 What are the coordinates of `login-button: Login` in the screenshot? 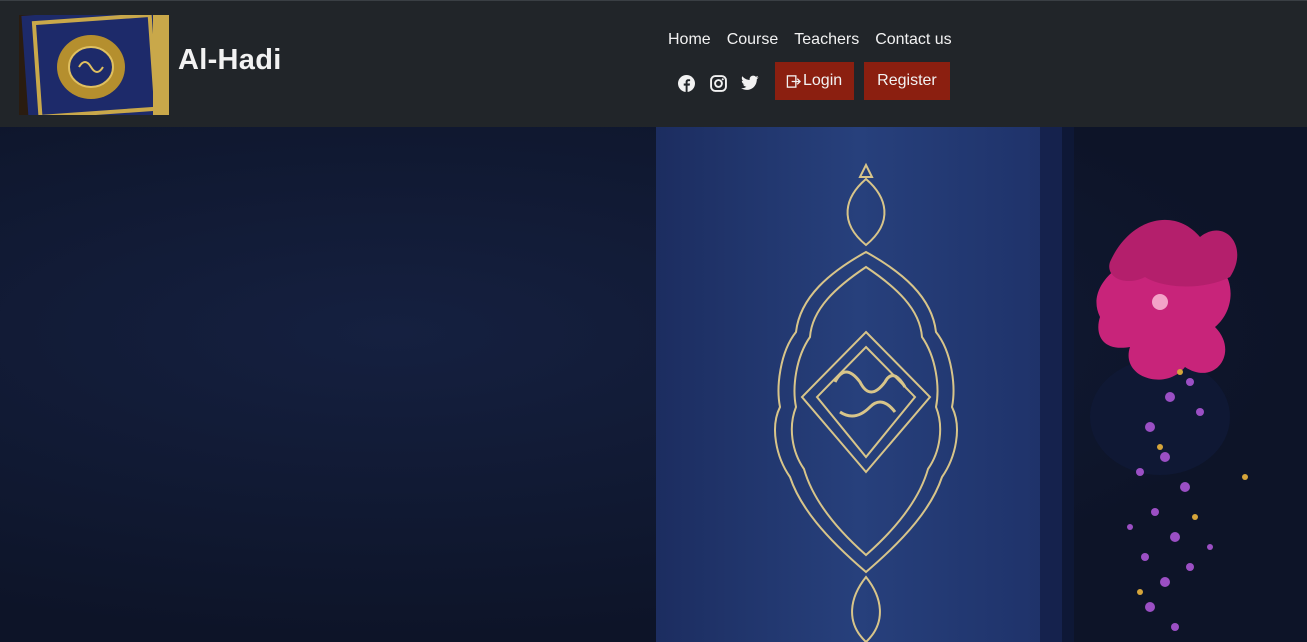 It's located at (815, 81).